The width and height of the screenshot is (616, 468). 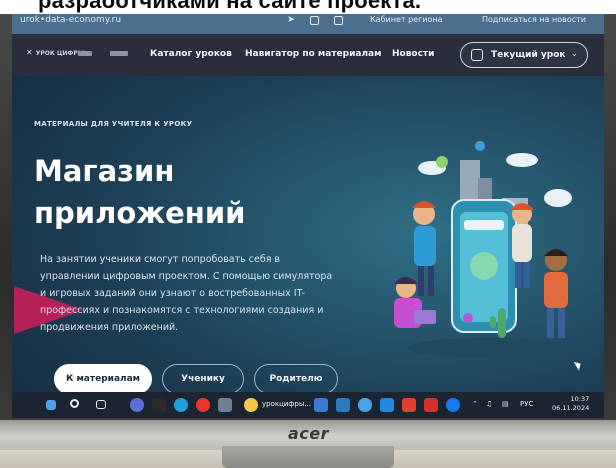 I want to click on hero-title-line-1: Магазин, so click(x=104, y=171).